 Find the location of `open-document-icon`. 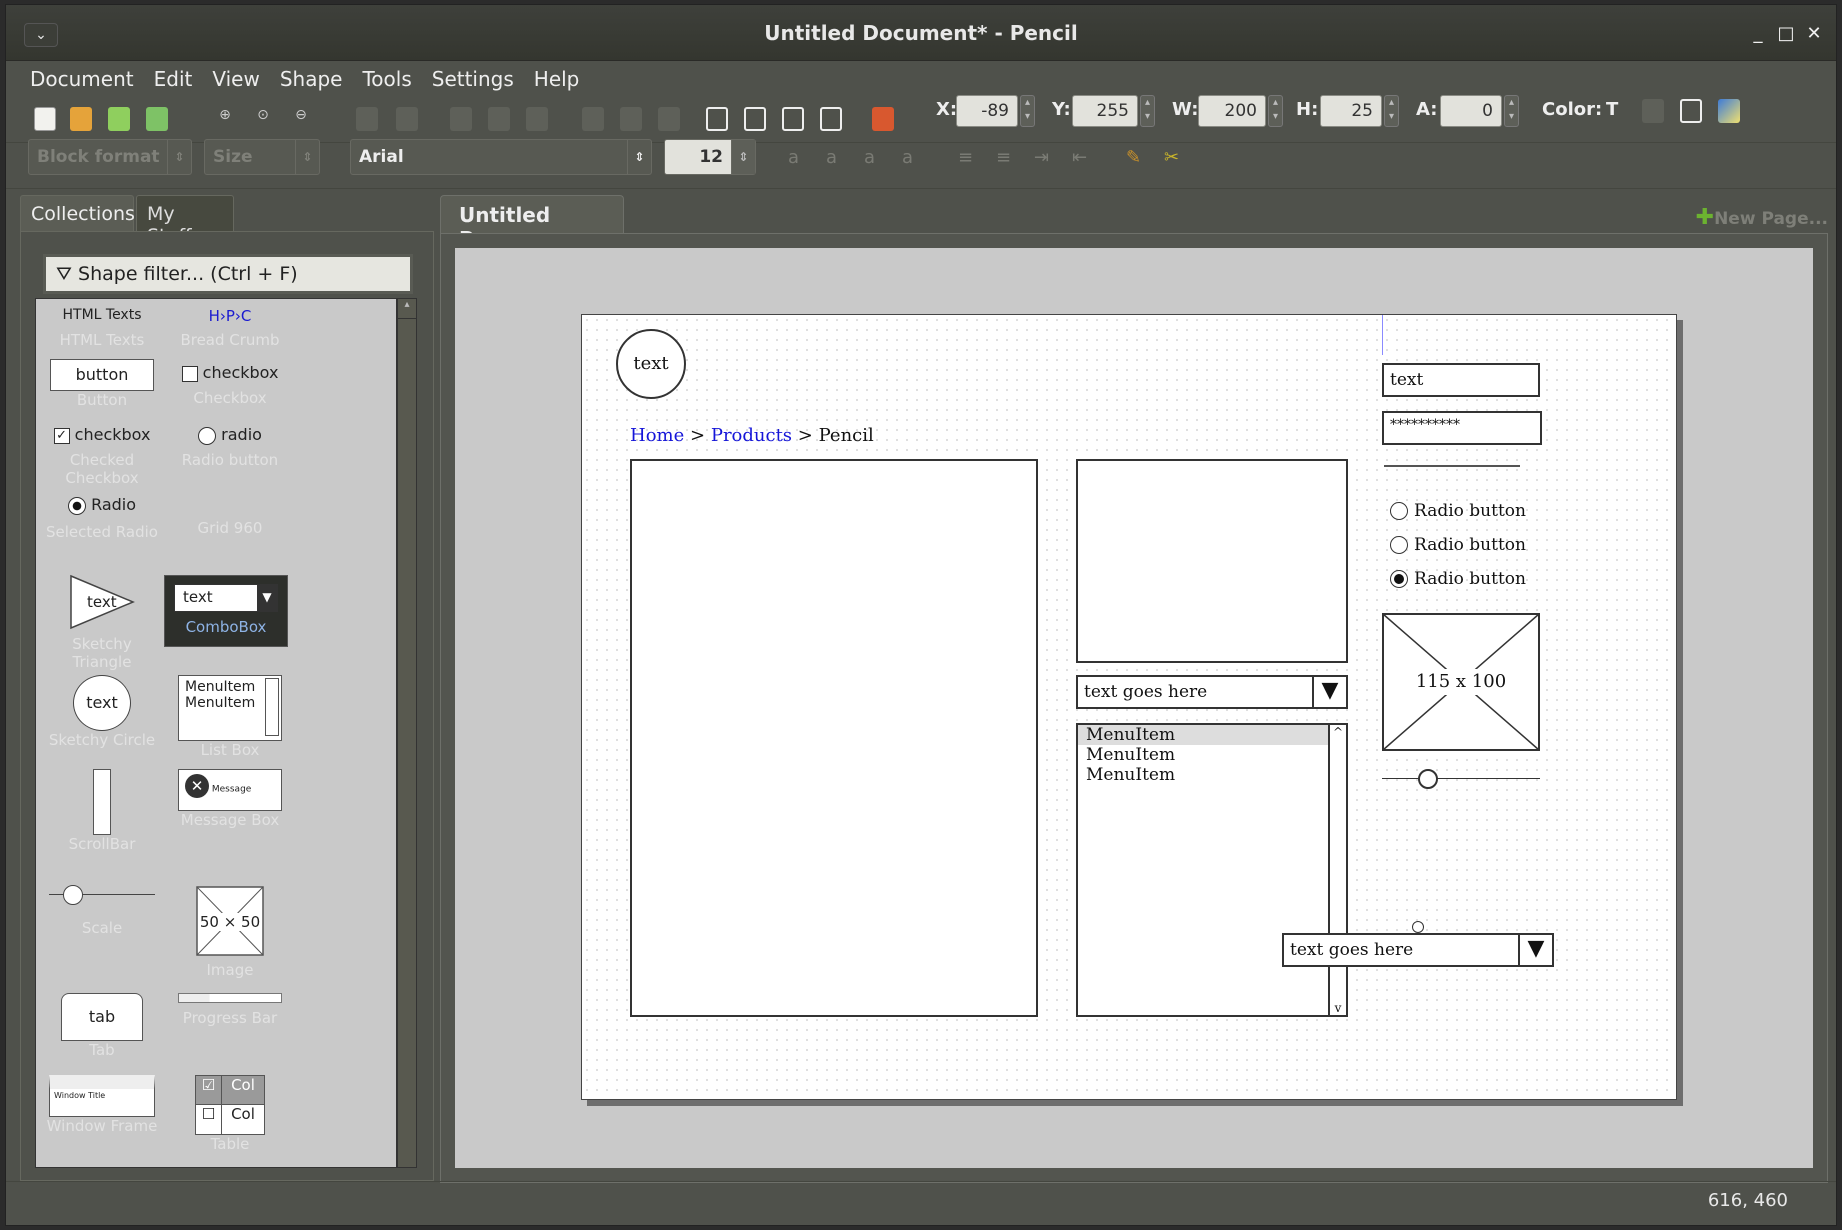

open-document-icon is located at coordinates (81, 119).